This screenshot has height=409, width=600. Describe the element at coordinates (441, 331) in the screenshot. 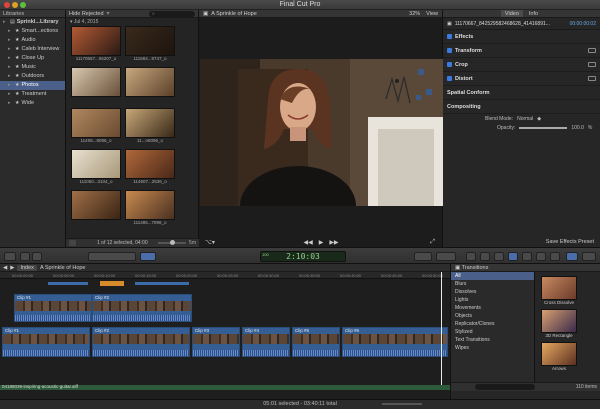

I see `playhead` at that location.